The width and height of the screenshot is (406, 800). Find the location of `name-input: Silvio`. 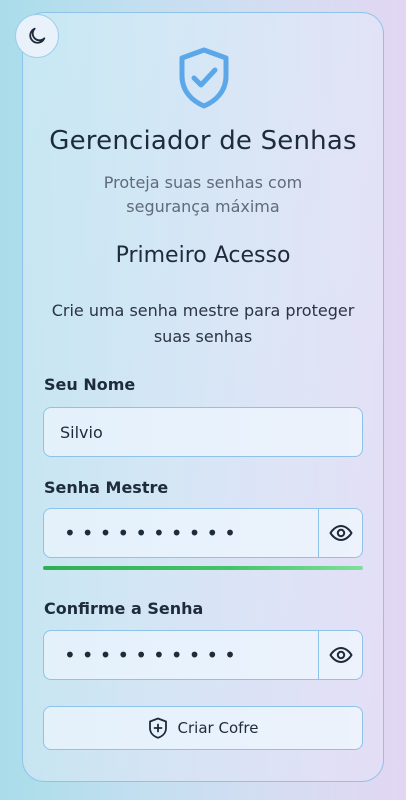

name-input: Silvio is located at coordinates (203, 432).